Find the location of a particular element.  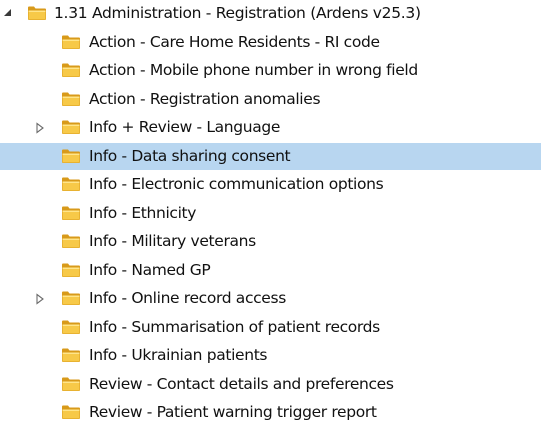

tree-item-label: Info - Electronic communication options is located at coordinates (236, 184).